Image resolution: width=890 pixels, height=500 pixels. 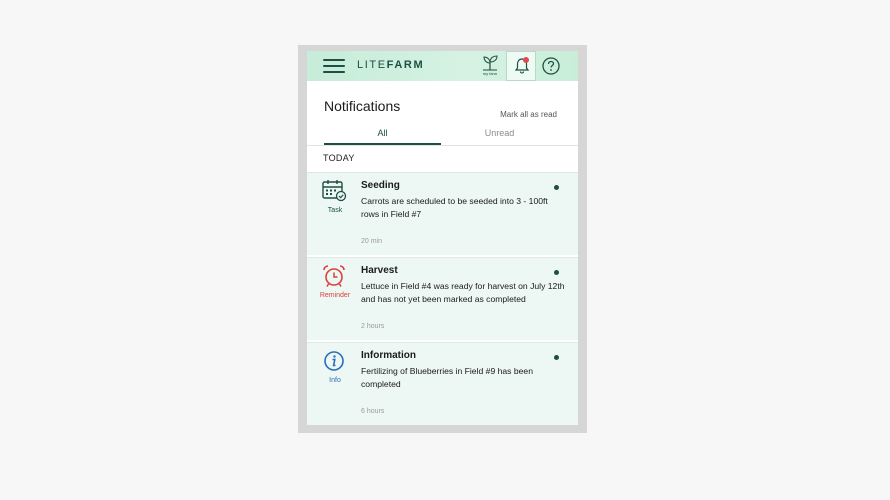 What do you see at coordinates (334, 191) in the screenshot?
I see `calendar-check-icon` at bounding box center [334, 191].